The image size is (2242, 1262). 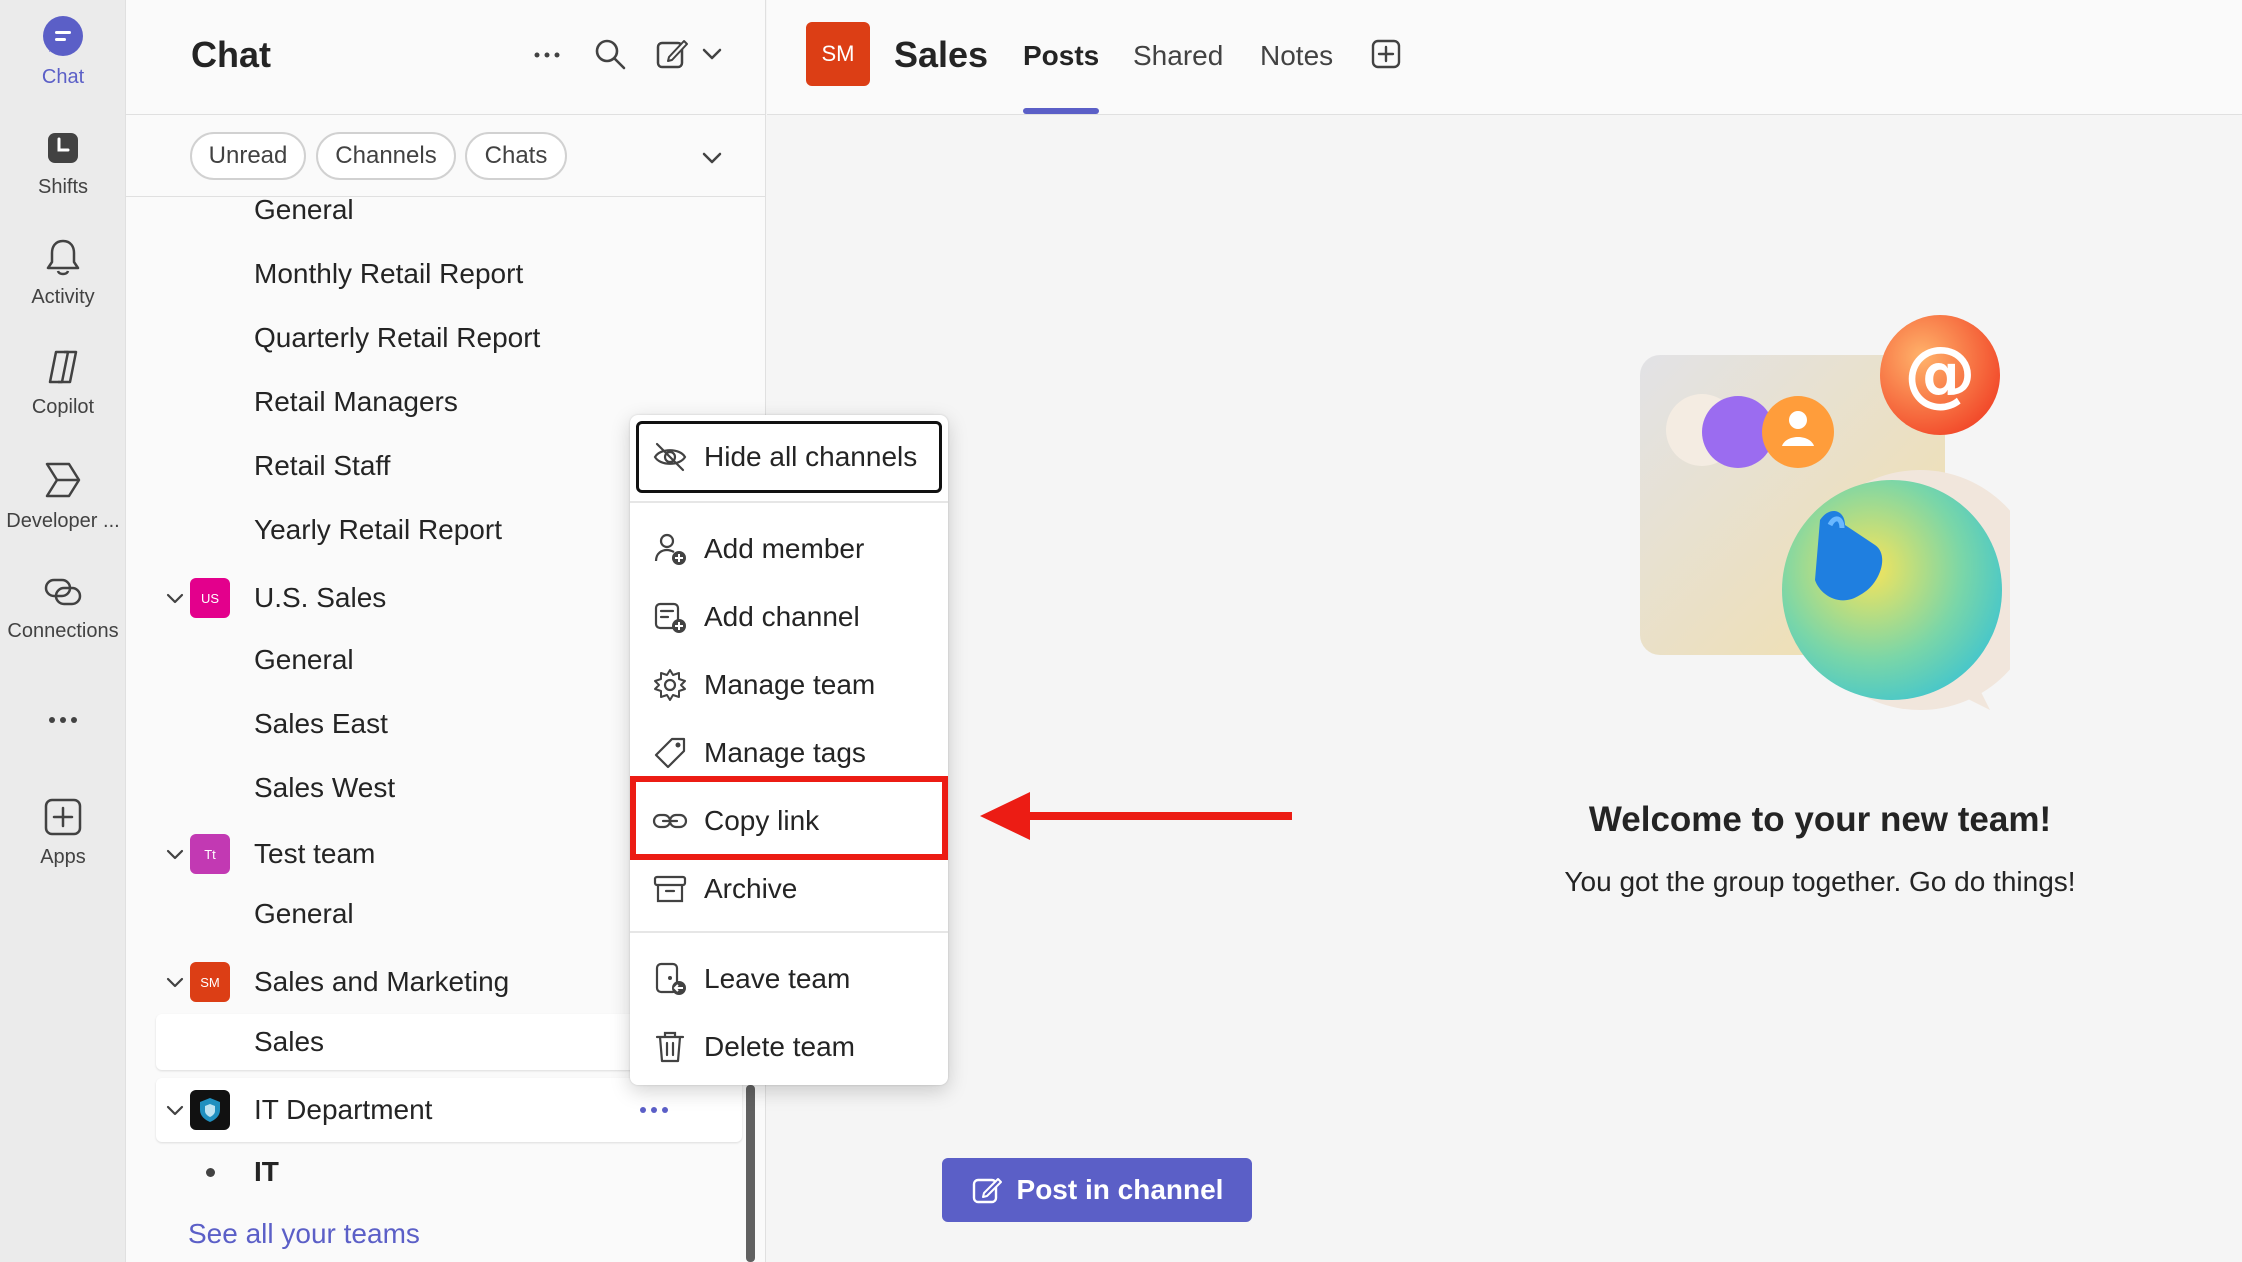 What do you see at coordinates (654, 1110) in the screenshot?
I see `team-more-options-icon` at bounding box center [654, 1110].